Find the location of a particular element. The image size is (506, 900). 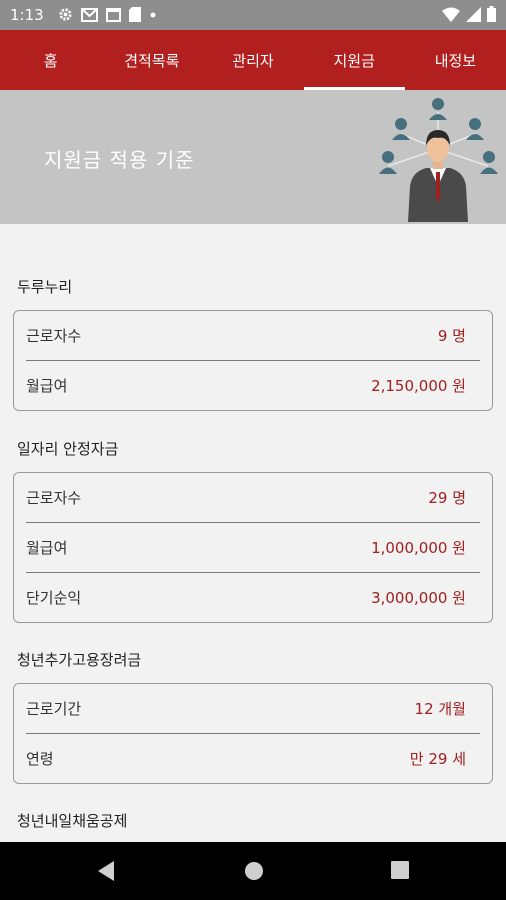

list-item: 근로기간 12 개월 is located at coordinates (253, 709).